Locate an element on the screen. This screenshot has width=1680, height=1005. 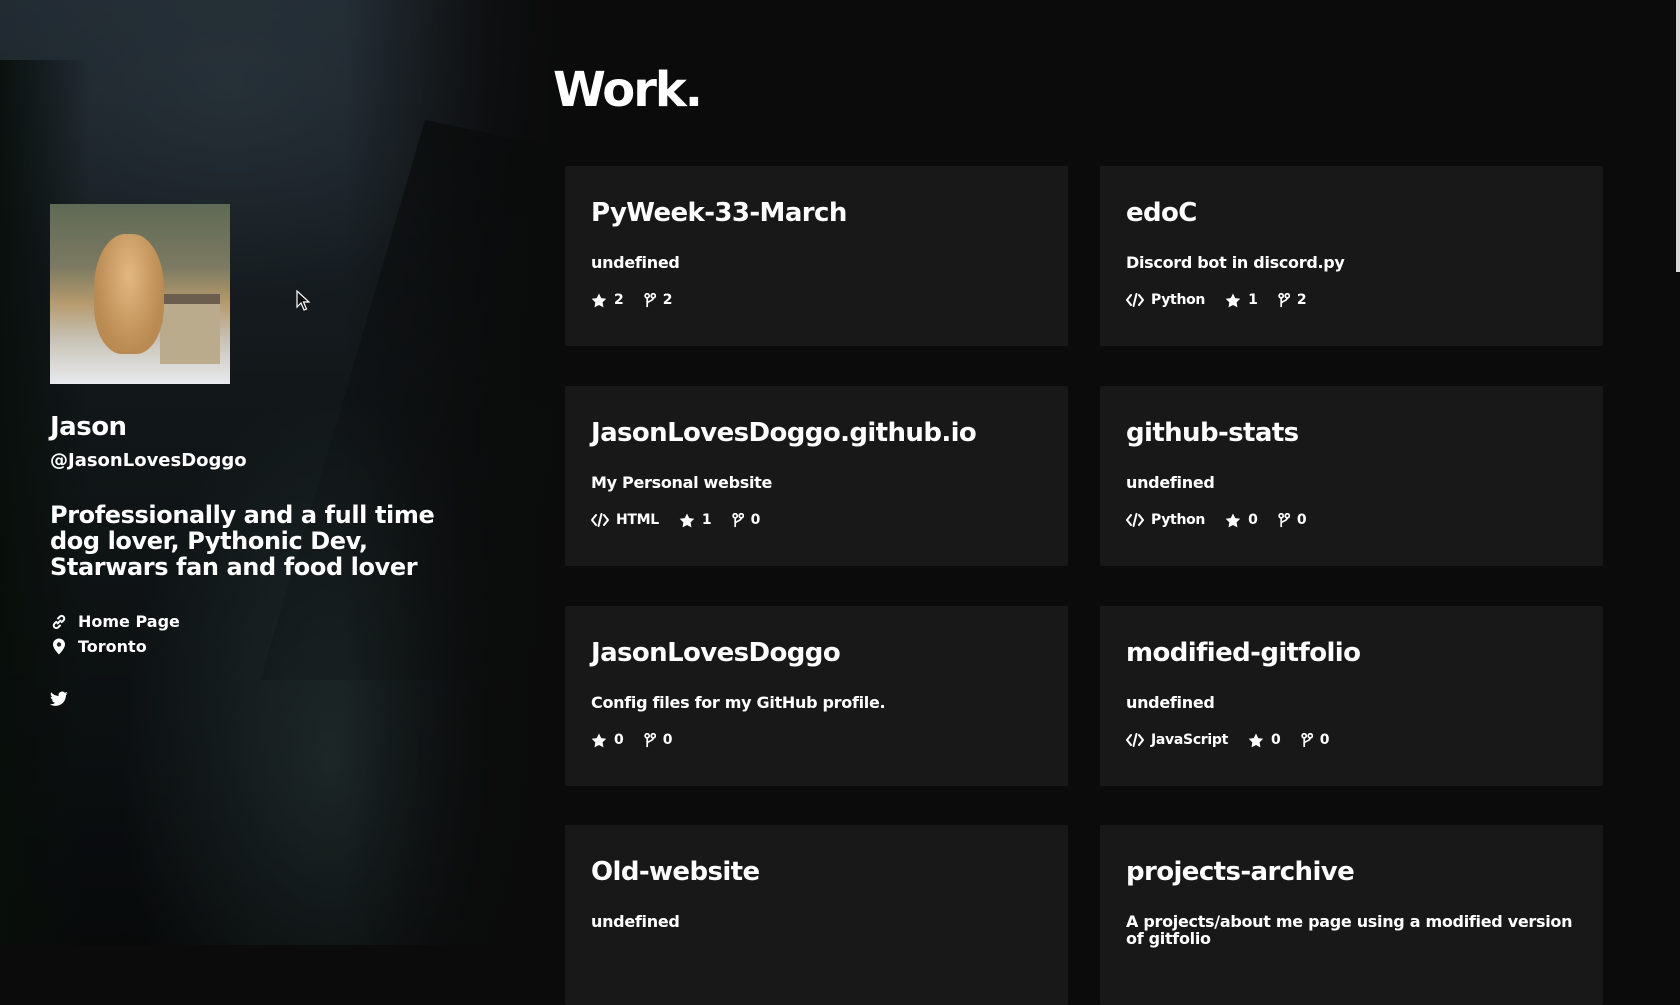
project-name: JasonLovesDoggo.github.io is located at coordinates (784, 433).